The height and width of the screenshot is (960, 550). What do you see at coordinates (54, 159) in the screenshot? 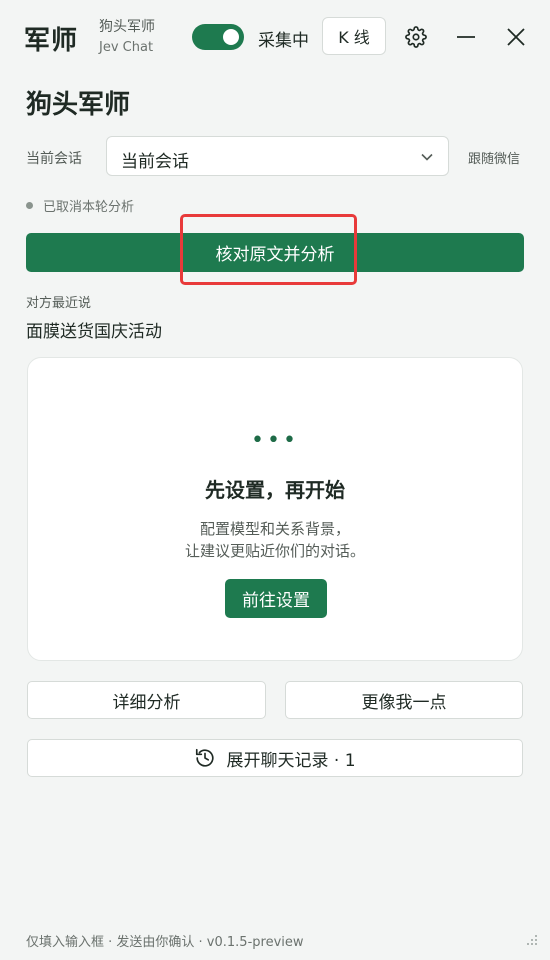
I see `session-label: 当前会话` at bounding box center [54, 159].